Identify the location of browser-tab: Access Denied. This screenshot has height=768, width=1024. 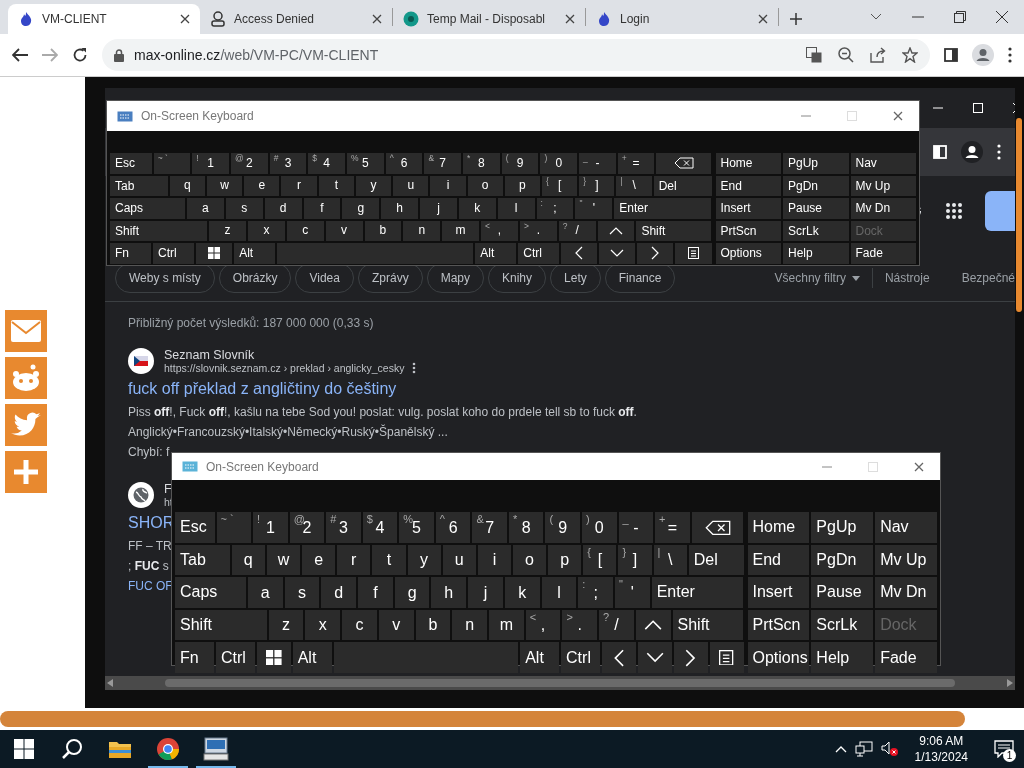
(296, 19).